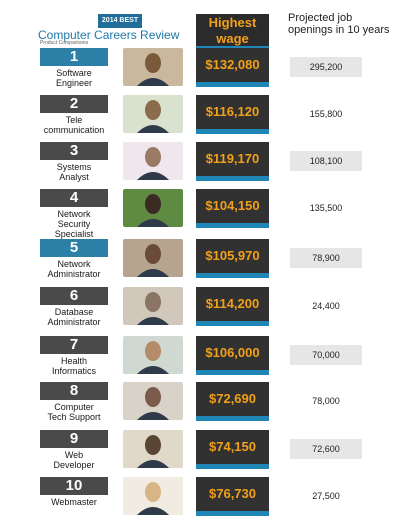 The width and height of the screenshot is (400, 527). What do you see at coordinates (74, 465) in the screenshot?
I see `job-title-line: Developer` at bounding box center [74, 465].